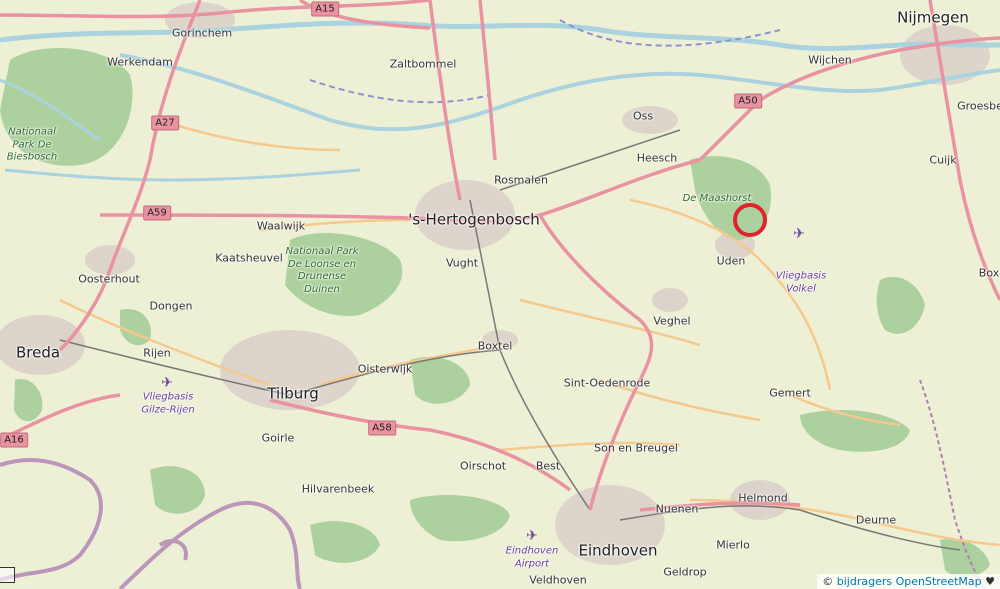  I want to click on road-shield-a50: A50, so click(748, 101).